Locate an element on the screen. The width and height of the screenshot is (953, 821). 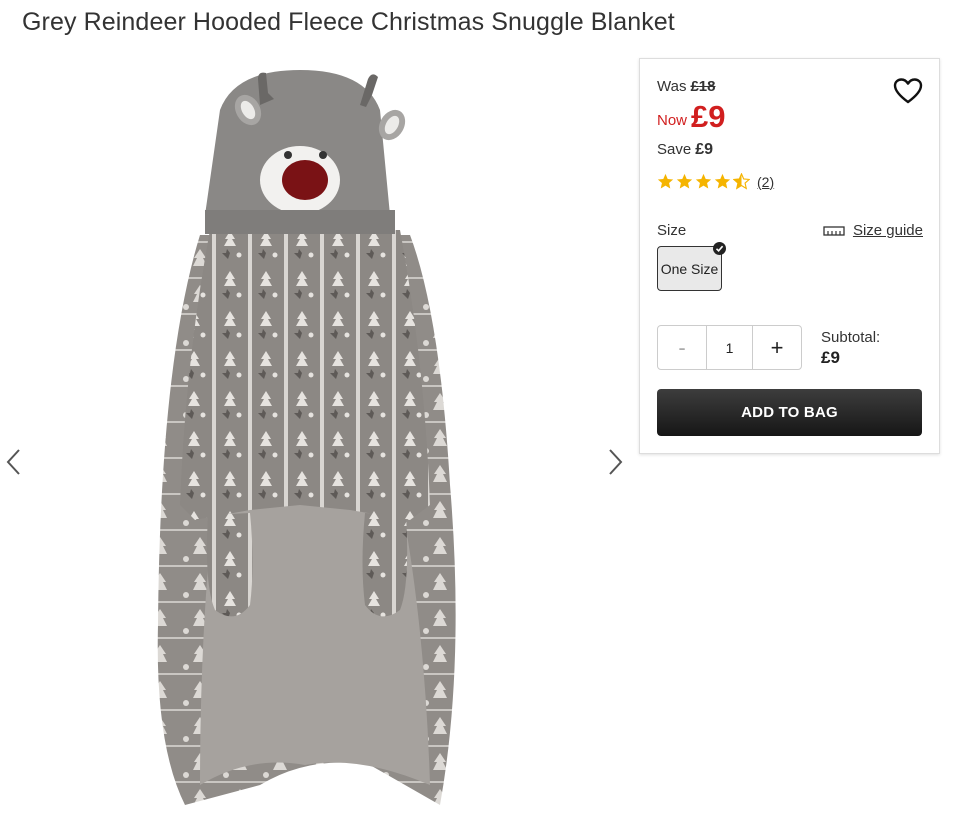
heart-icon is located at coordinates (908, 91).